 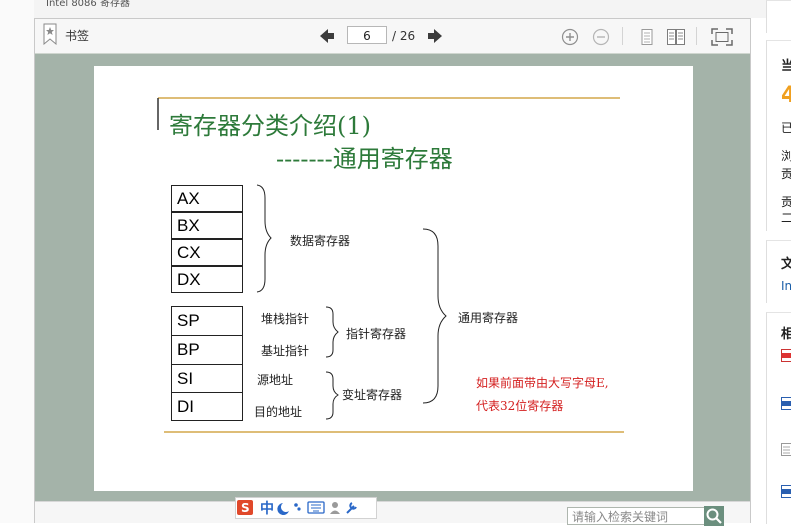 What do you see at coordinates (267, 508) in the screenshot?
I see `svg-text: 中` at bounding box center [267, 508].